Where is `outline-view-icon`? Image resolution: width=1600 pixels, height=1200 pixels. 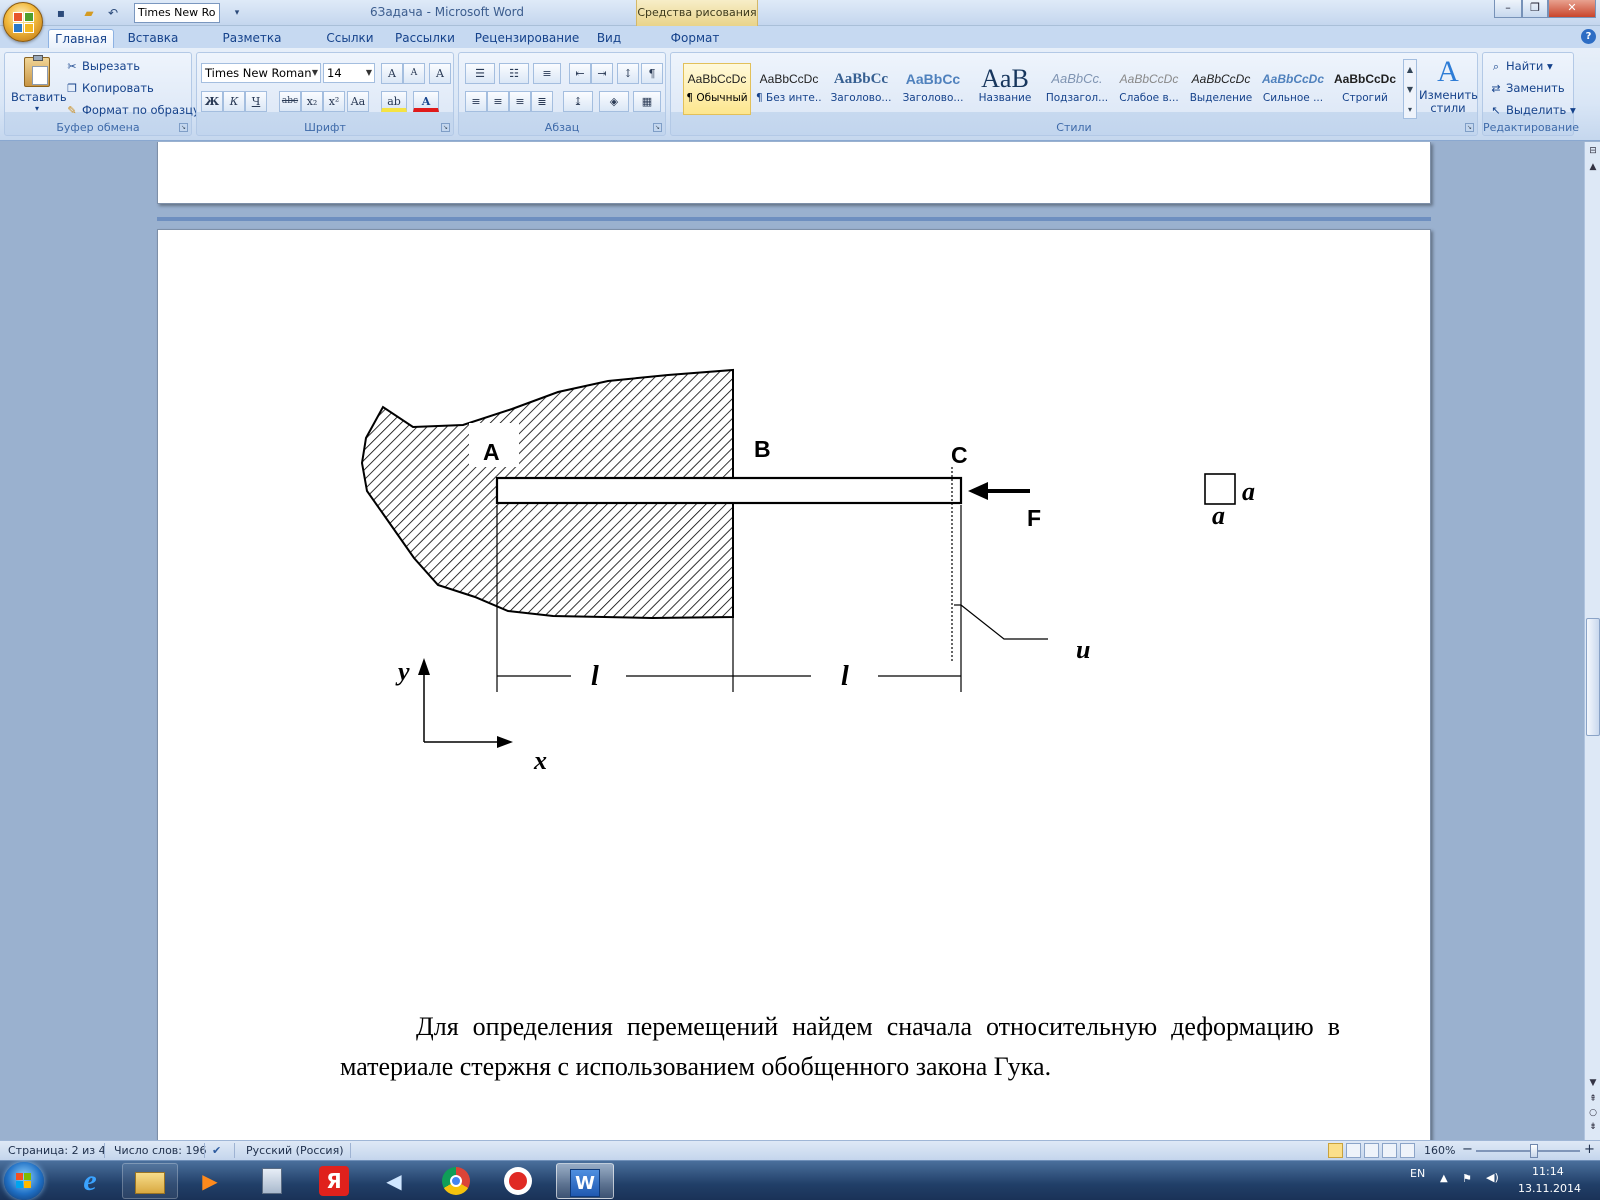
outline-view-icon is located at coordinates (1389, 1150).